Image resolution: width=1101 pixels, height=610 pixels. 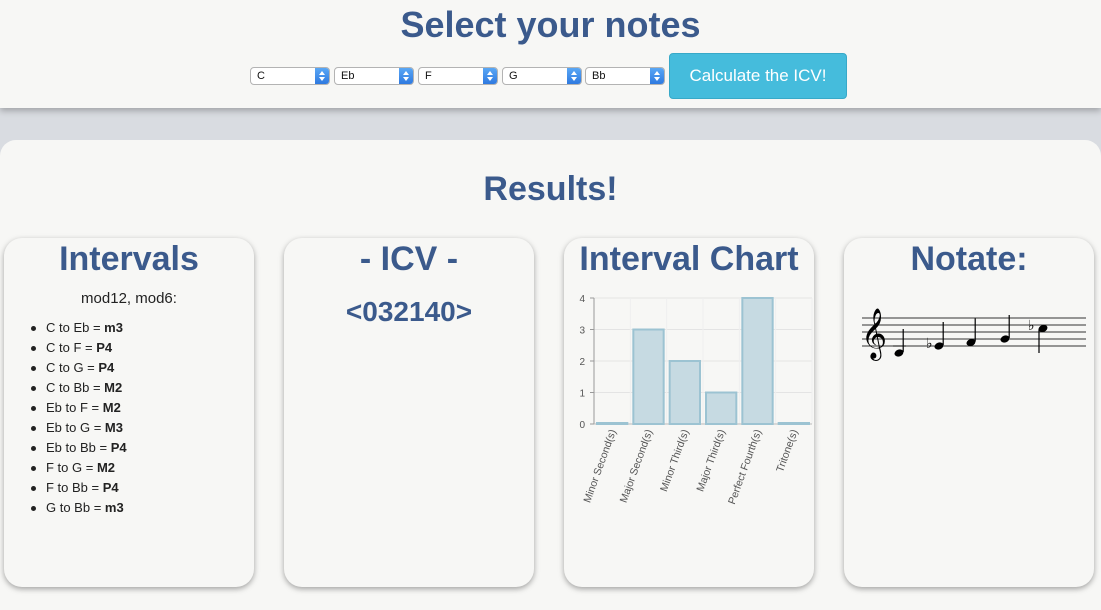 I want to click on note-select-value: Eb, so click(x=348, y=76).